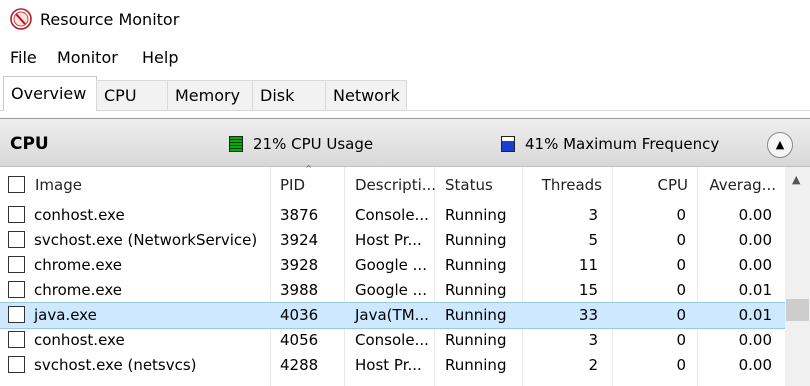 This screenshot has height=386, width=810. What do you see at coordinates (29, 144) in the screenshot?
I see `cpu-panel-title: CPU` at bounding box center [29, 144].